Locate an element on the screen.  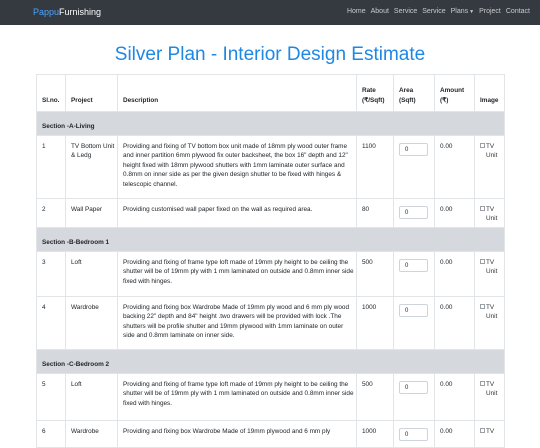
image-alt-text: TV is located at coordinates (490, 431).